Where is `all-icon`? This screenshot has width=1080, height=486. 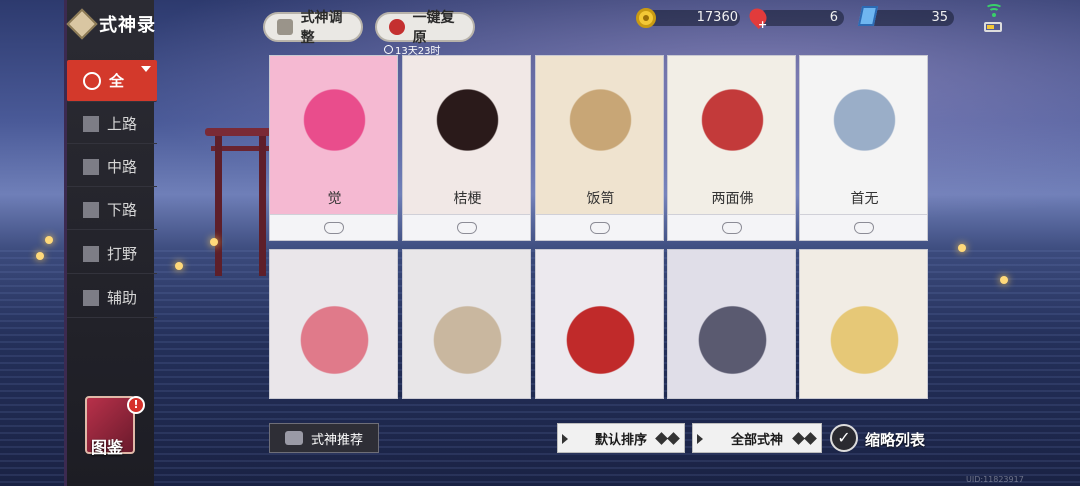
all-icon is located at coordinates (92, 80).